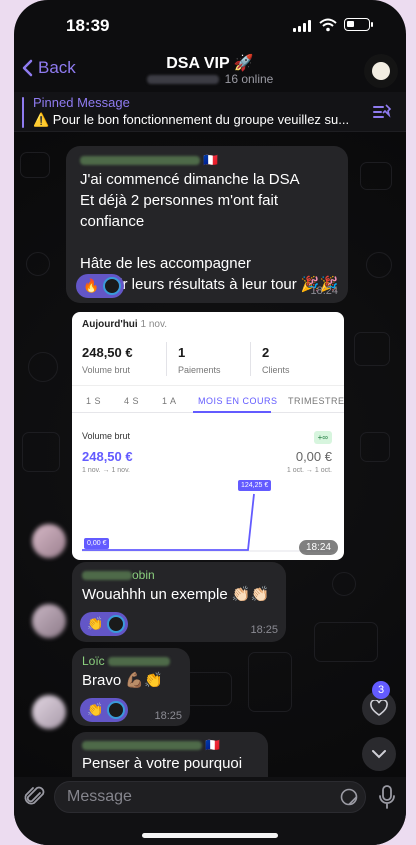 The image size is (416, 845). What do you see at coordinates (143, 575) in the screenshot?
I see `sender-name-visible: obin` at bounding box center [143, 575].